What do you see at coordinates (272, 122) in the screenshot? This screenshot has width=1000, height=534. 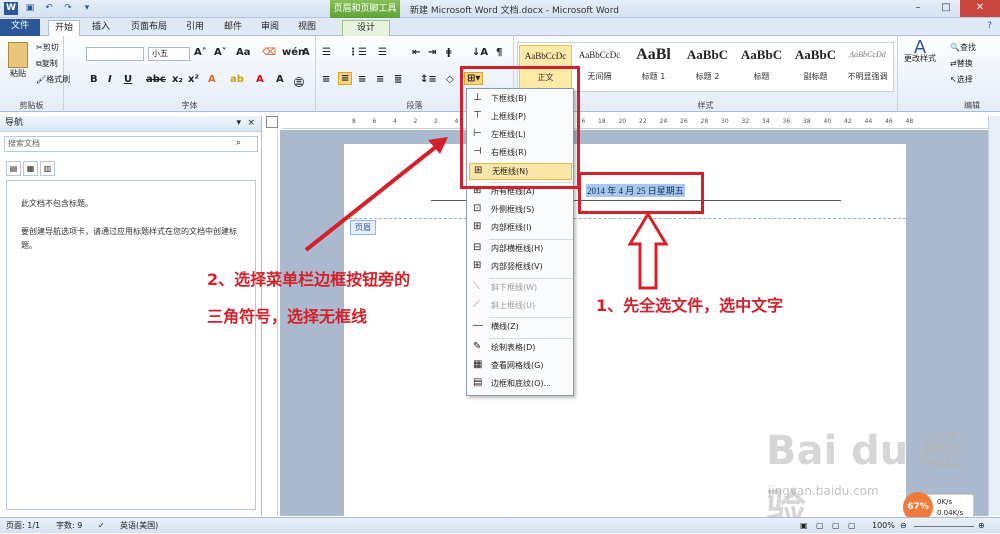 I see `tab-selector` at bounding box center [272, 122].